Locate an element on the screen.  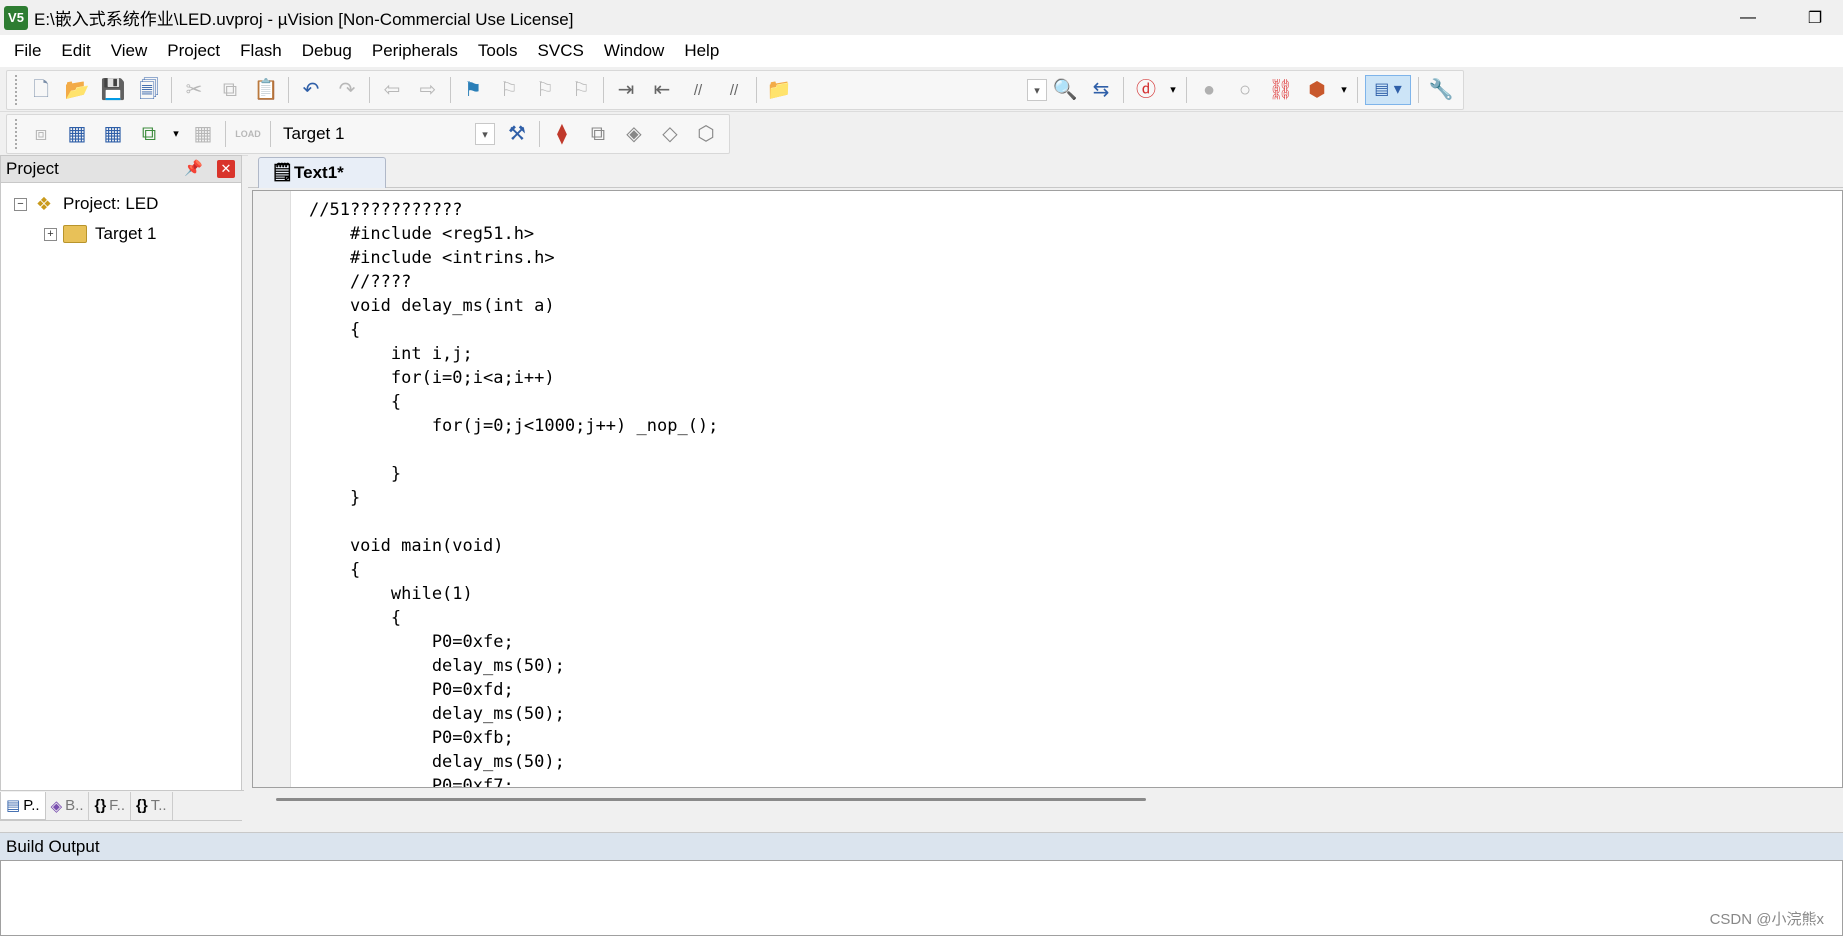
copy-icon: ⧉ is located at coordinates (230, 90).